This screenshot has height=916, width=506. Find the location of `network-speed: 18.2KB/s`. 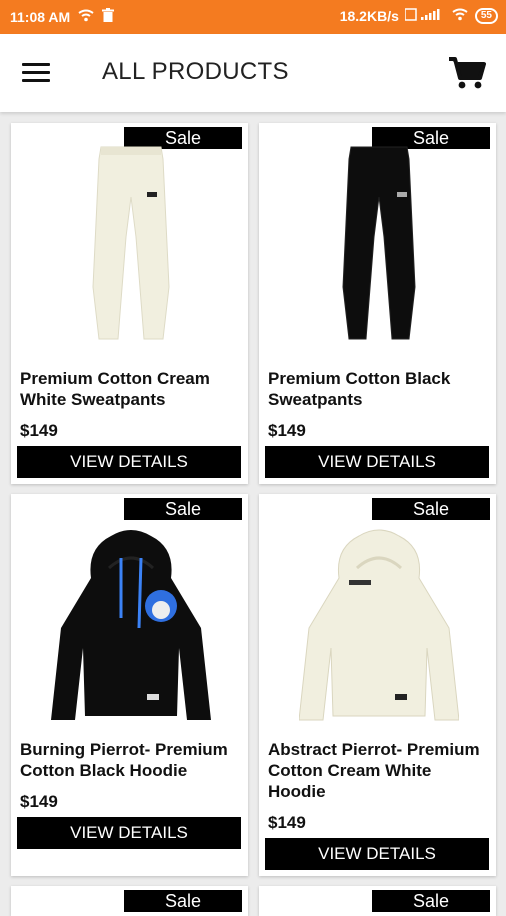

network-speed: 18.2KB/s is located at coordinates (369, 16).